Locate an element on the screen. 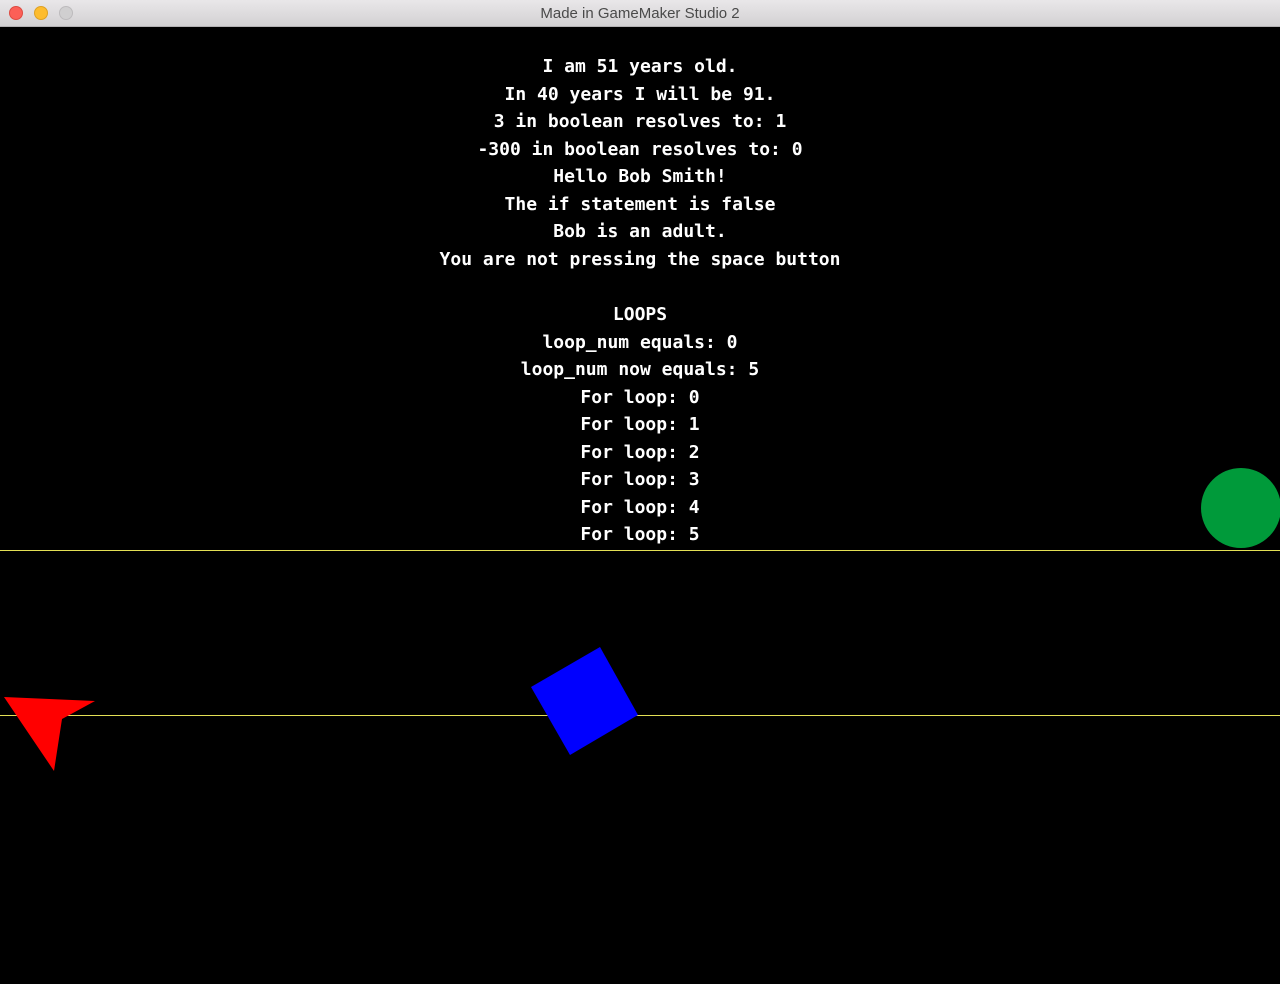 The width and height of the screenshot is (1280, 984). title-bar: Made in GameMaker Studio 2 is located at coordinates (640, 13).